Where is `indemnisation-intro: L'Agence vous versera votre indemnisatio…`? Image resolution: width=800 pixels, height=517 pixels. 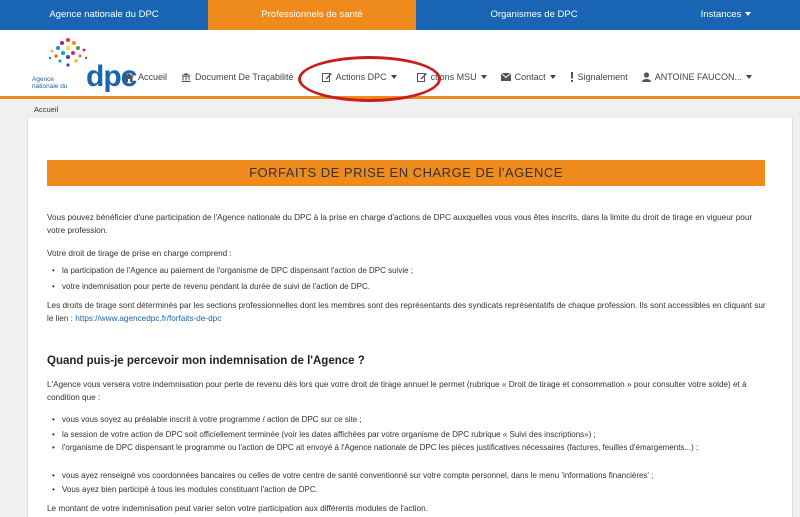
indemnisation-intro: L'Agence vous versera votre indemnisatio… is located at coordinates (397, 391).